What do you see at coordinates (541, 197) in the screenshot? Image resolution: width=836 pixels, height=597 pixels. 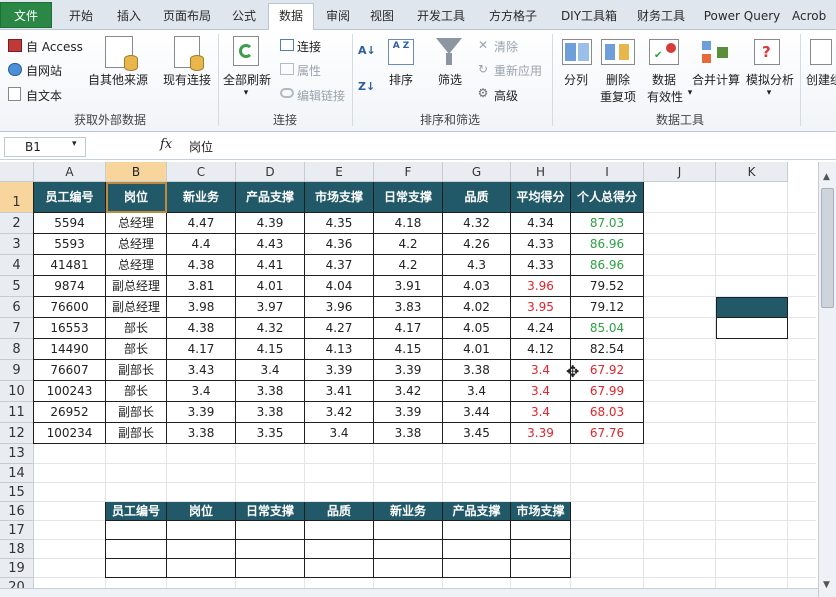 I see `table-header-cell: 平均得分` at bounding box center [541, 197].